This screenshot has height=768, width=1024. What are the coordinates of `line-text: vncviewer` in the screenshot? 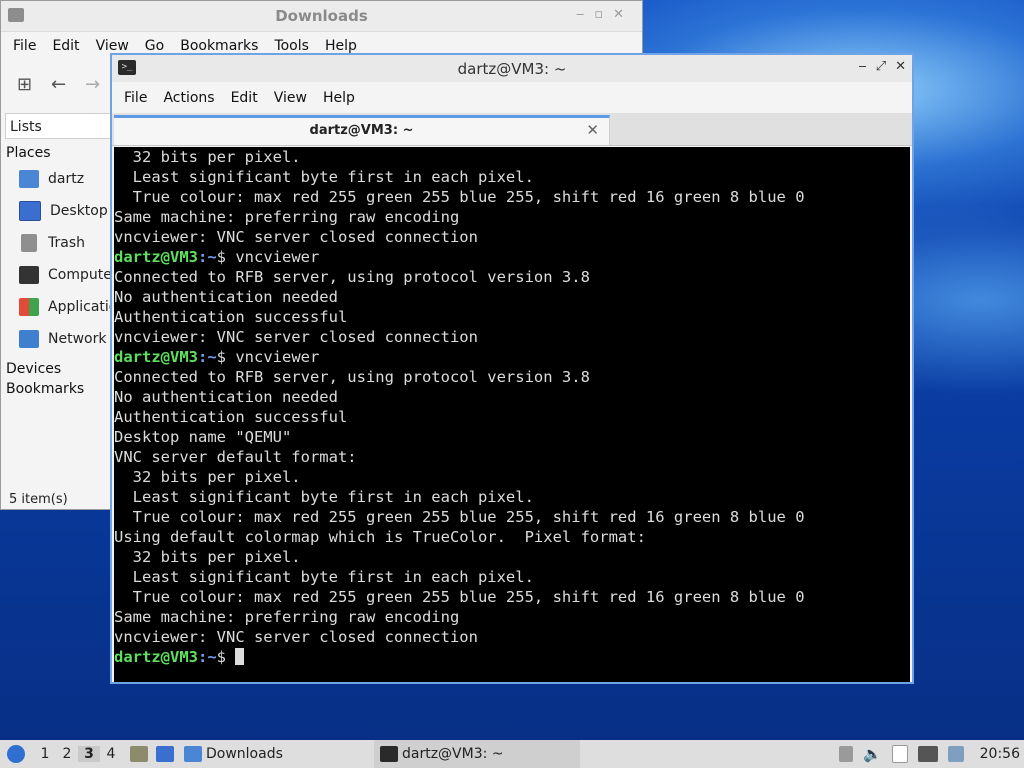 It's located at (273, 257).